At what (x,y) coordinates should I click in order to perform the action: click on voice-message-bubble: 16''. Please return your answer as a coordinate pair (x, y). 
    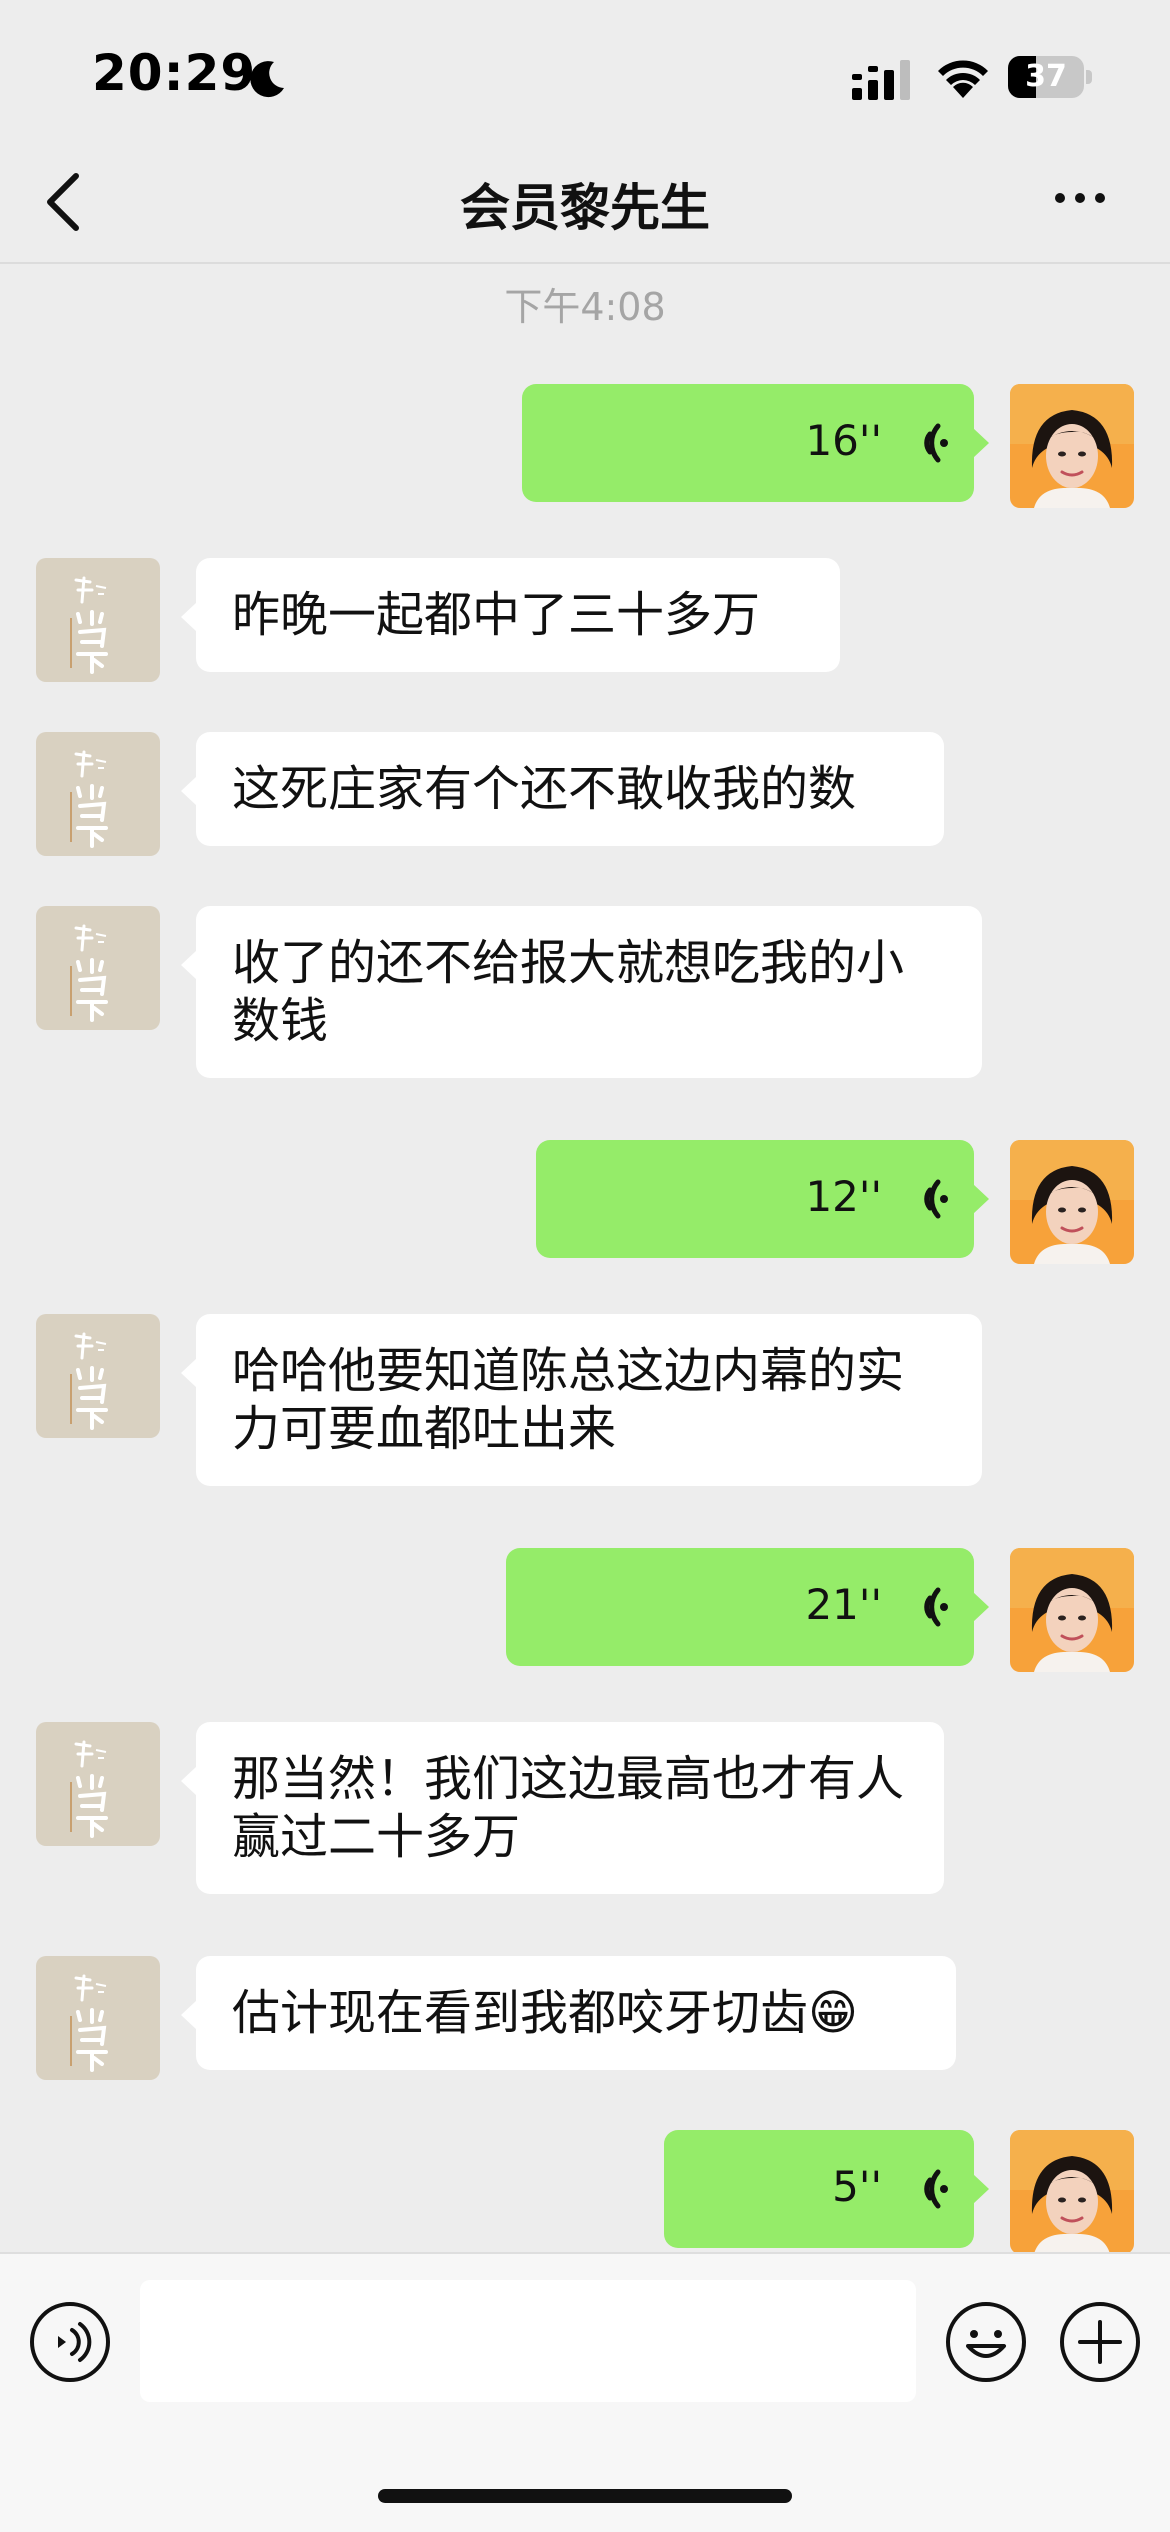
    Looking at the image, I should click on (755, 443).